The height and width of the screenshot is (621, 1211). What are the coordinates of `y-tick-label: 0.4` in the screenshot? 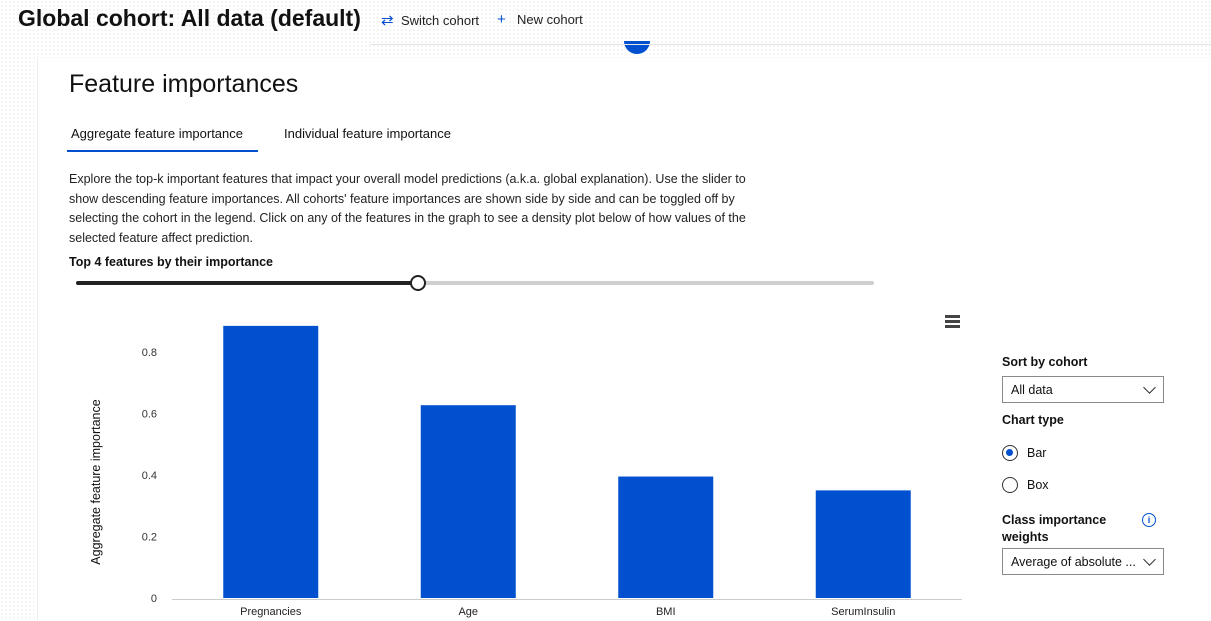 It's located at (149, 476).